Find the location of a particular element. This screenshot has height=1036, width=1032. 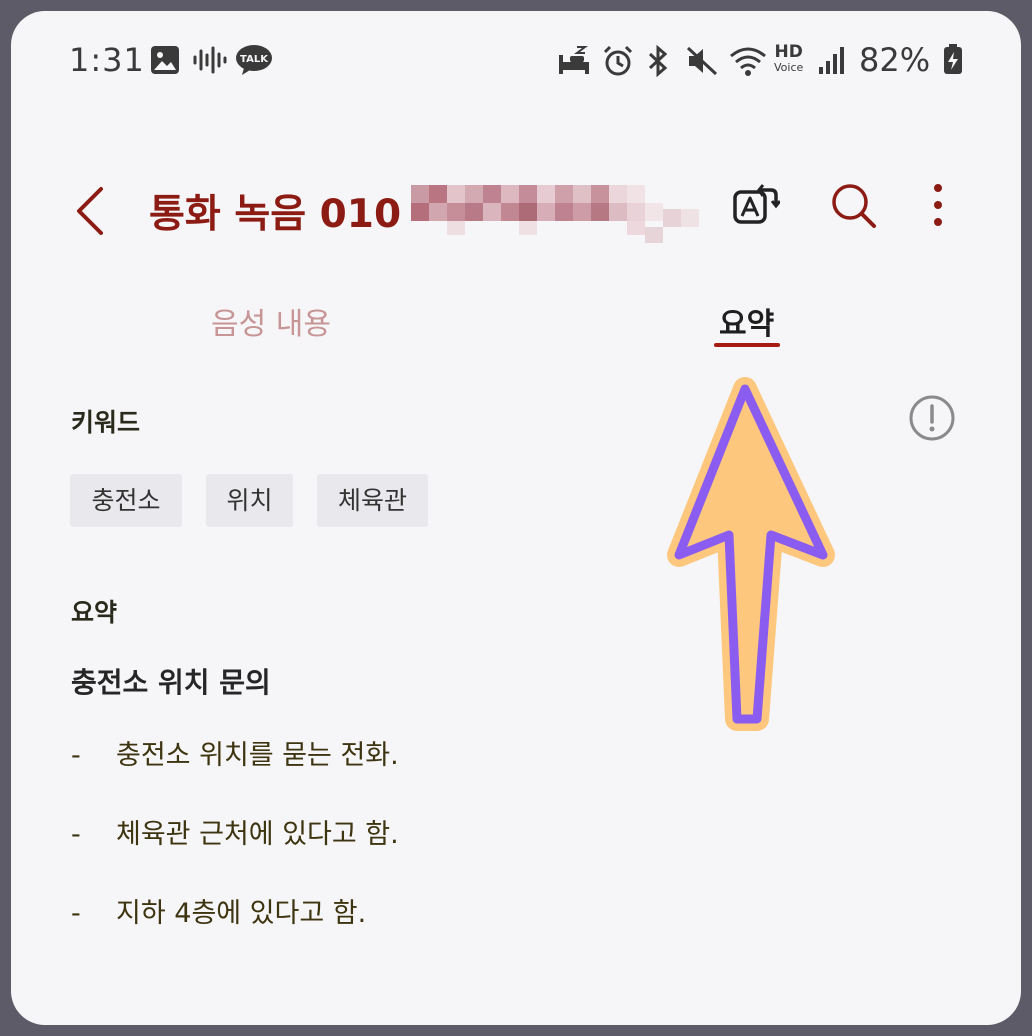

keywords-heading: 키워드 is located at coordinates (106, 422).